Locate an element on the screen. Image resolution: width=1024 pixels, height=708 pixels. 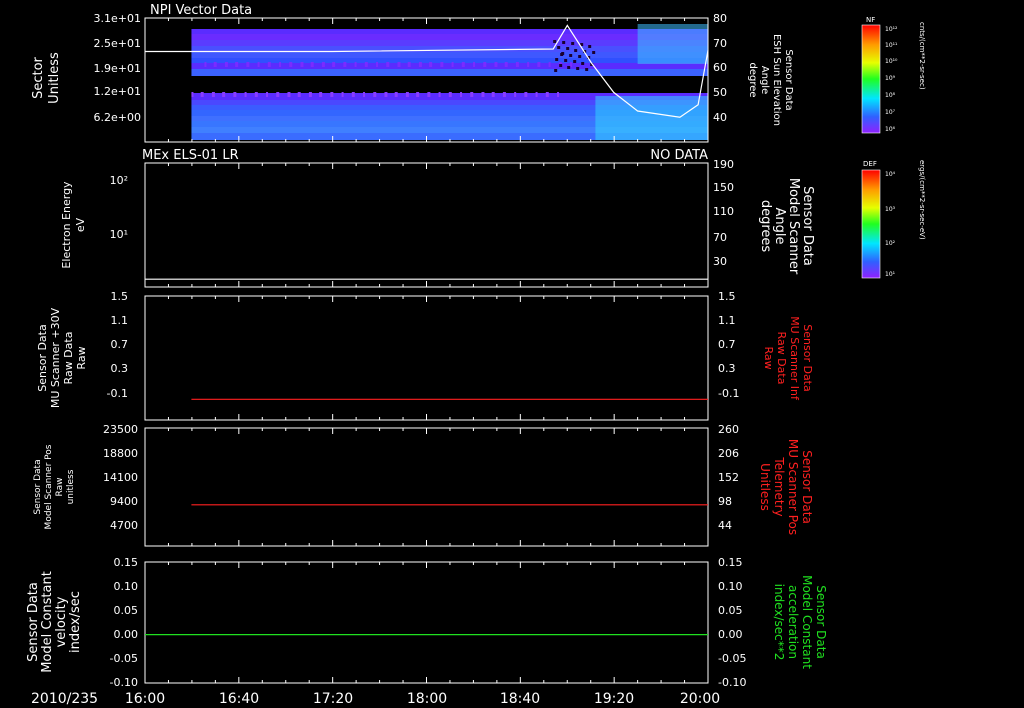
axis-label: MU Scanner Inf is located at coordinates (794, 358).